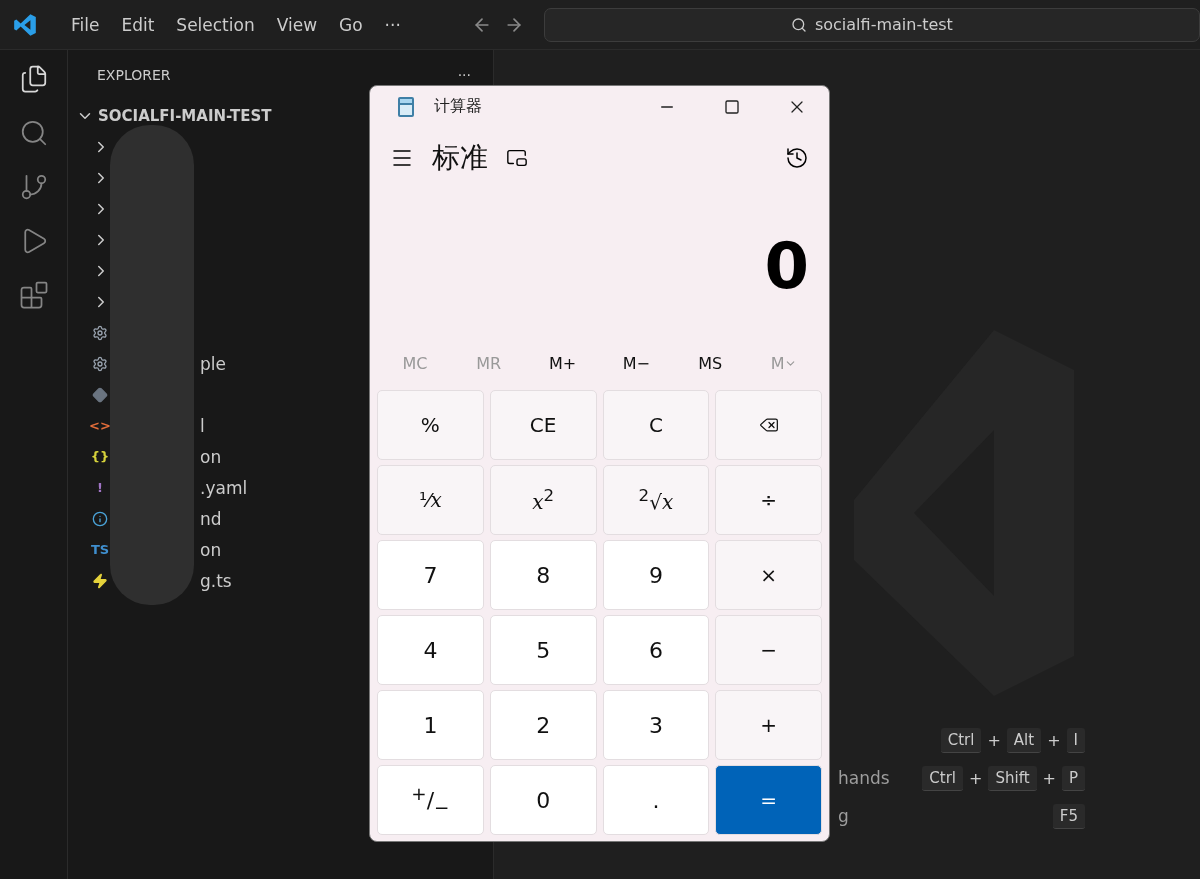  I want to click on json-file-icon: {}, so click(100, 456).